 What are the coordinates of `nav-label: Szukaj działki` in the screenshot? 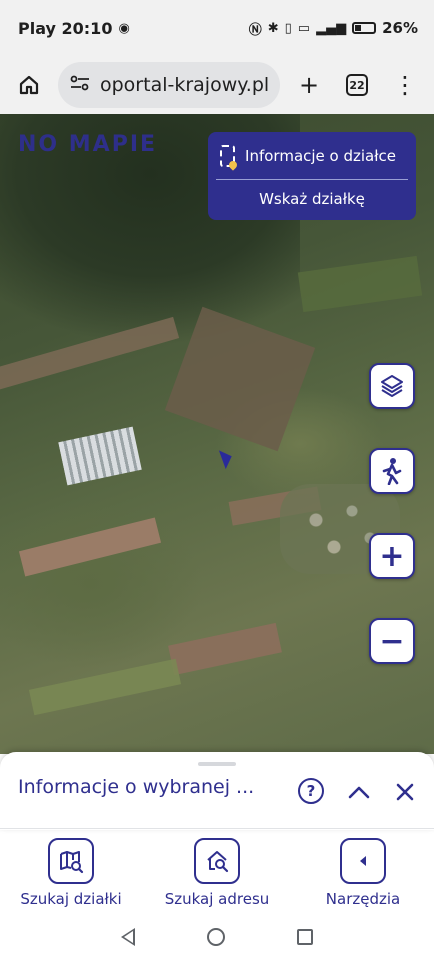 It's located at (71, 899).